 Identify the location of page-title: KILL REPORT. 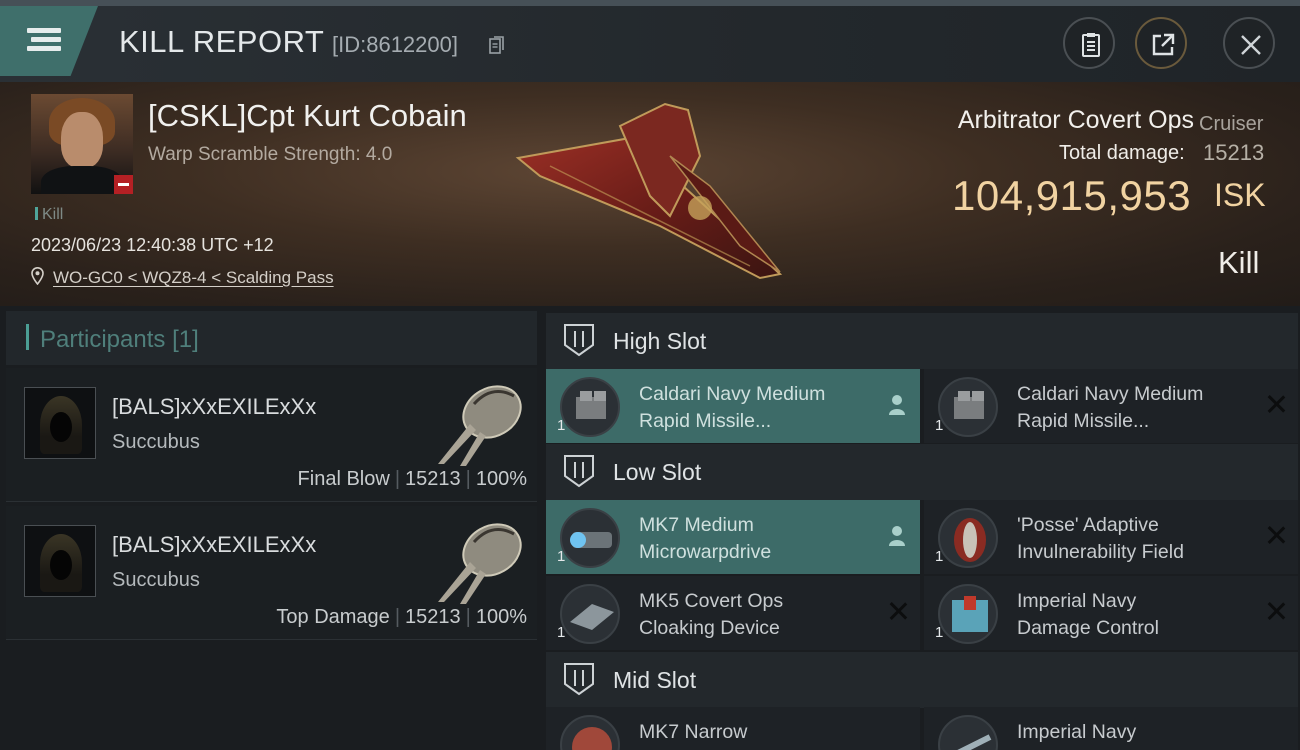
(222, 41).